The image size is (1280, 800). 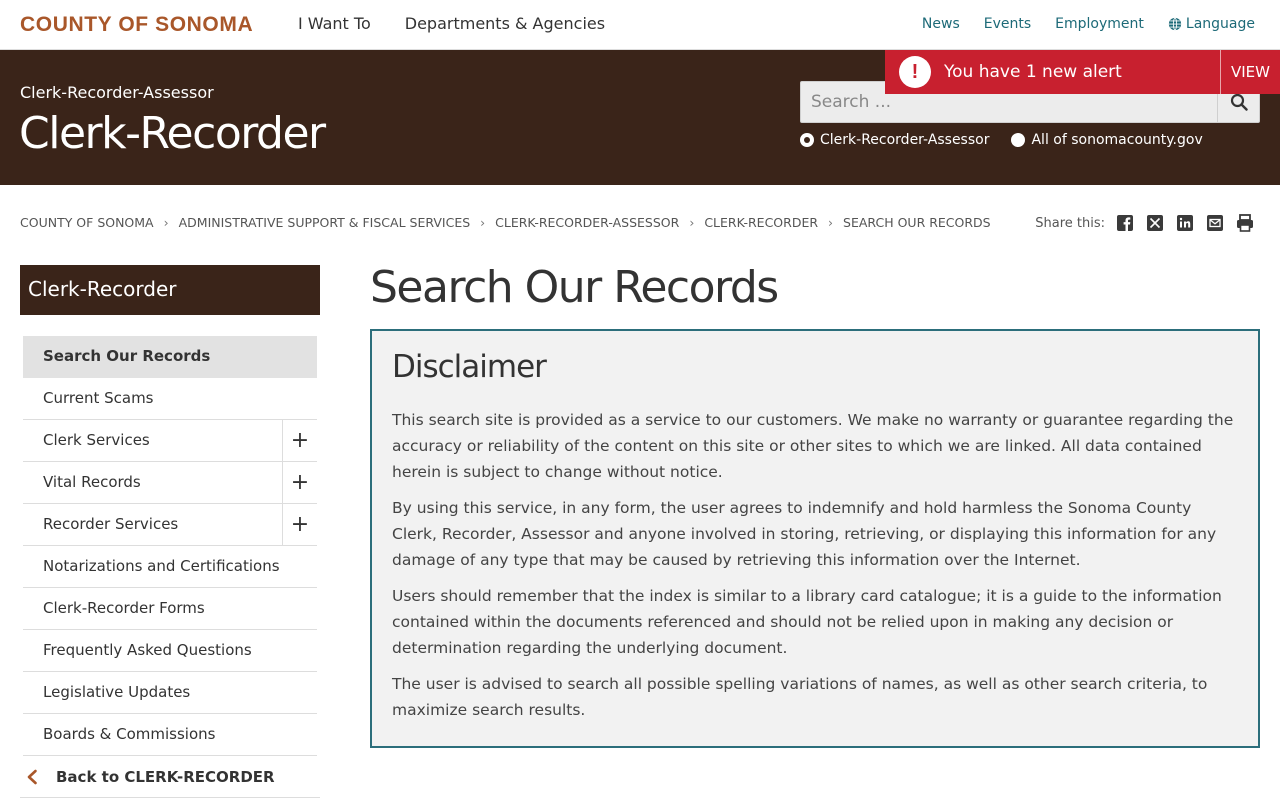 I want to click on breadcrumb-clerk-recorder: CLERK-RECORDER, so click(x=761, y=222).